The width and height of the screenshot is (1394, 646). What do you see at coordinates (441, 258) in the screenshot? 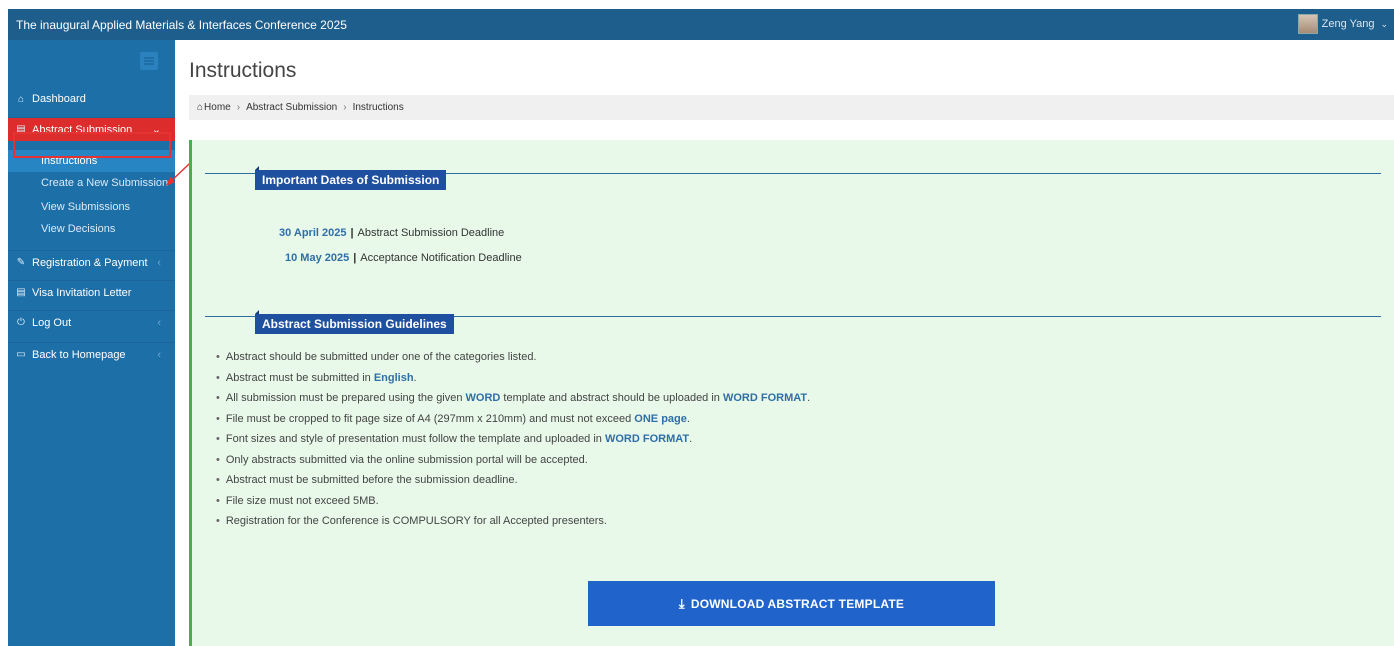
I see `date-label: Acceptance Notification Deadline` at bounding box center [441, 258].